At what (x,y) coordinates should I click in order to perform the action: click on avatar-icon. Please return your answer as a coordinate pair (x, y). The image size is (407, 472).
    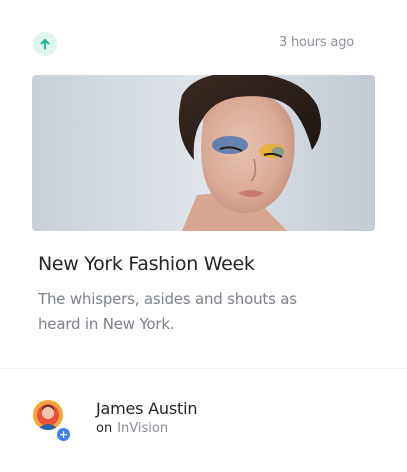
    Looking at the image, I should click on (48, 415).